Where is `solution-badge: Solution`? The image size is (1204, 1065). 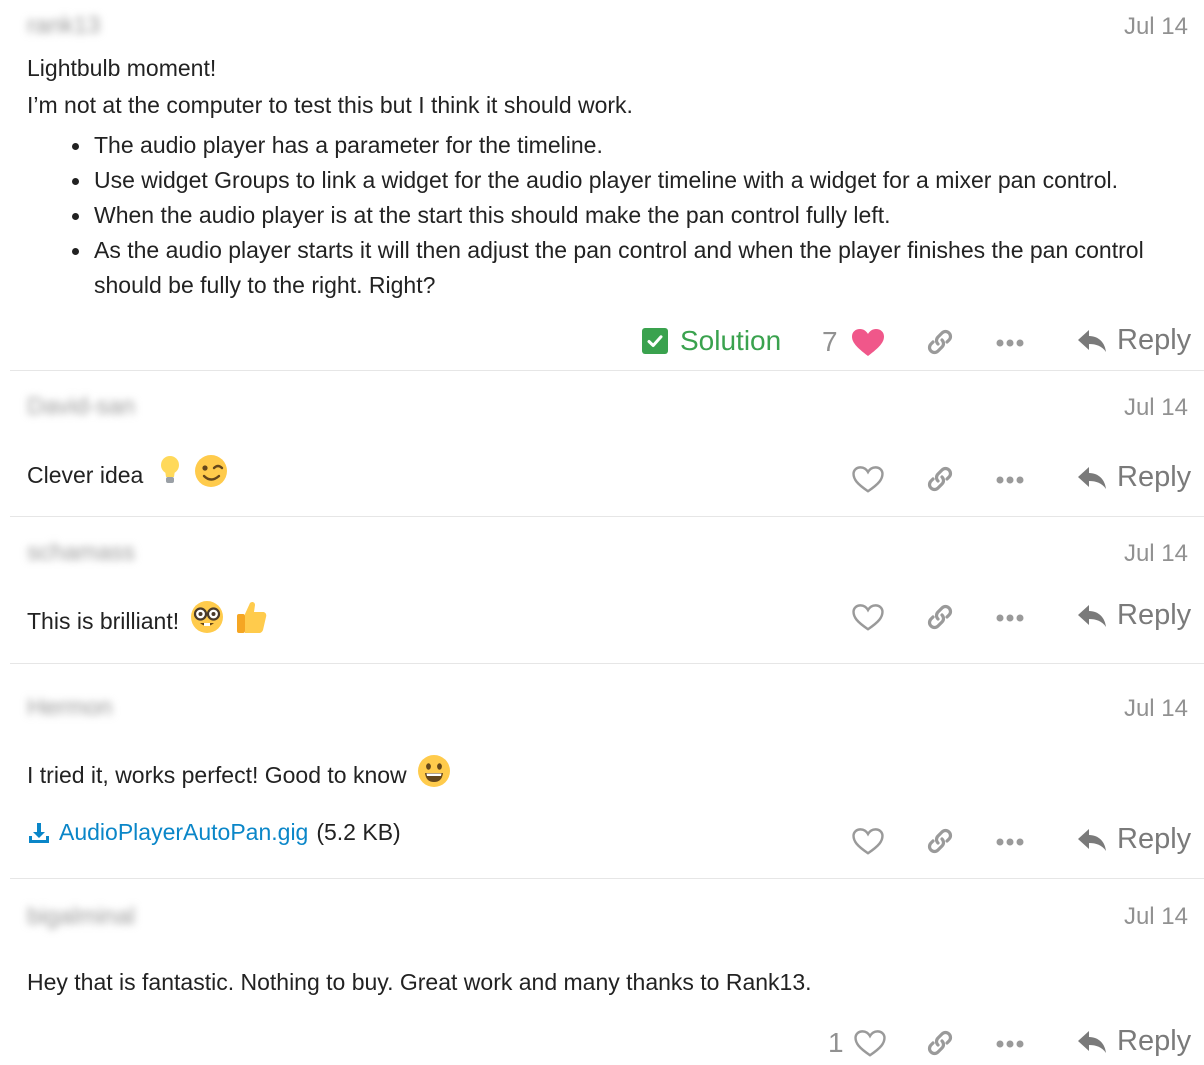
solution-badge: Solution is located at coordinates (711, 341).